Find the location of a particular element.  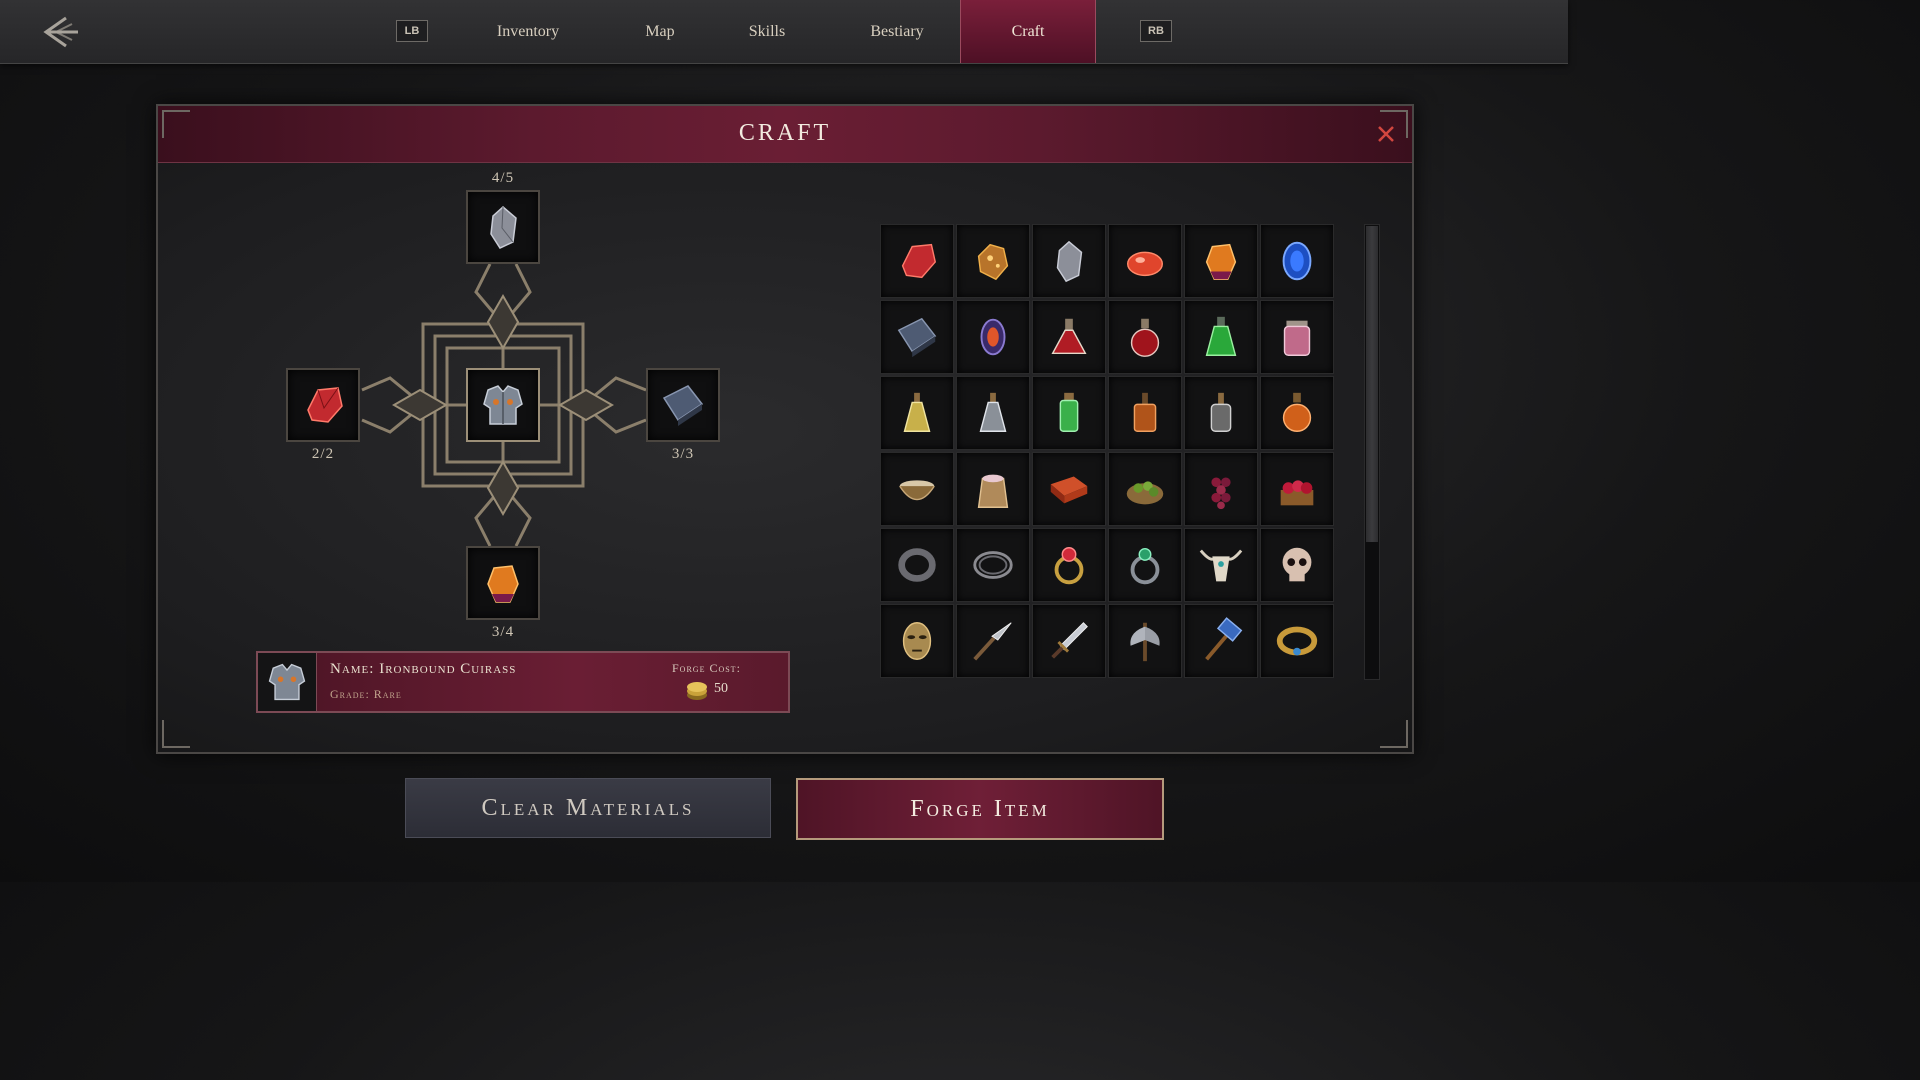

cuirass-icon is located at coordinates (503, 405).